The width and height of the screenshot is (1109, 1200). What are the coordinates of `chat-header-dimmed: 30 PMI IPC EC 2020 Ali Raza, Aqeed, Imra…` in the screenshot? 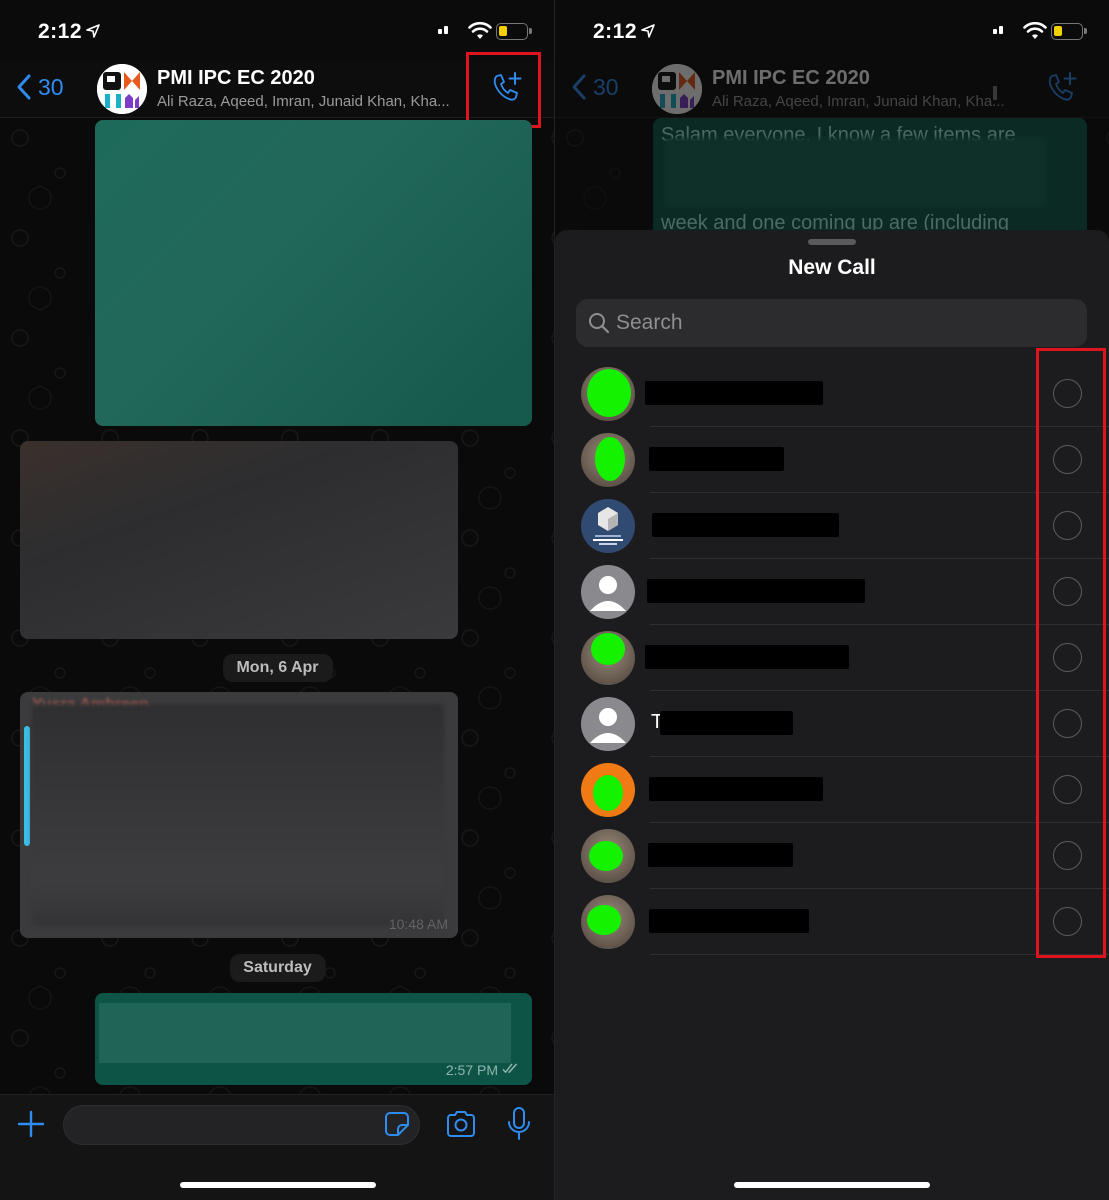 It's located at (832, 89).